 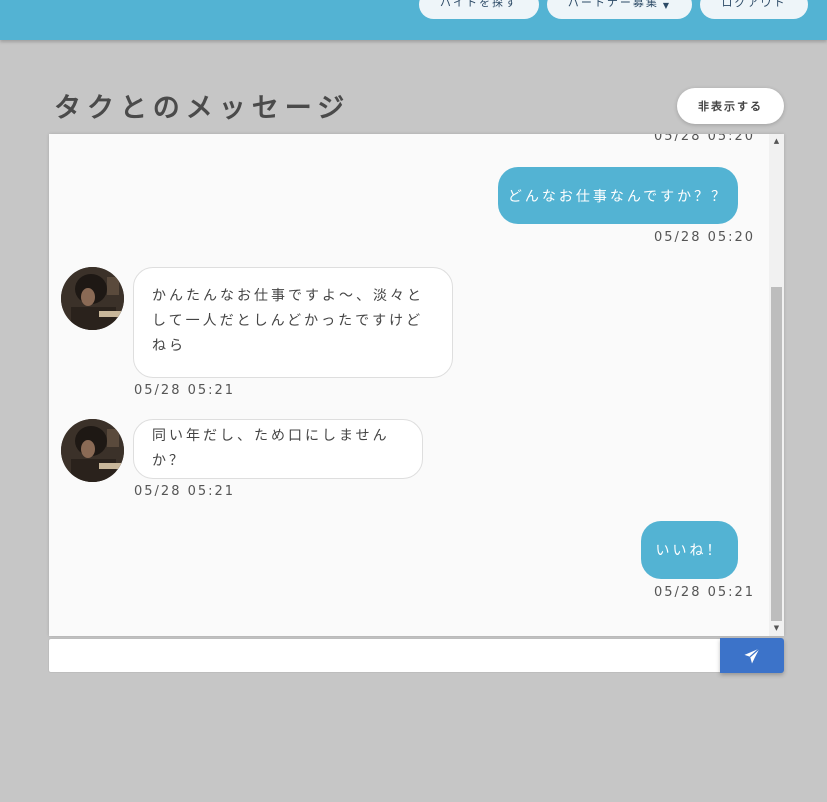 I want to click on partner-message-bubble: かんたんなお仕事ですよ〜、淡々として一人だとしんどかったですけどねら, so click(x=293, y=322).